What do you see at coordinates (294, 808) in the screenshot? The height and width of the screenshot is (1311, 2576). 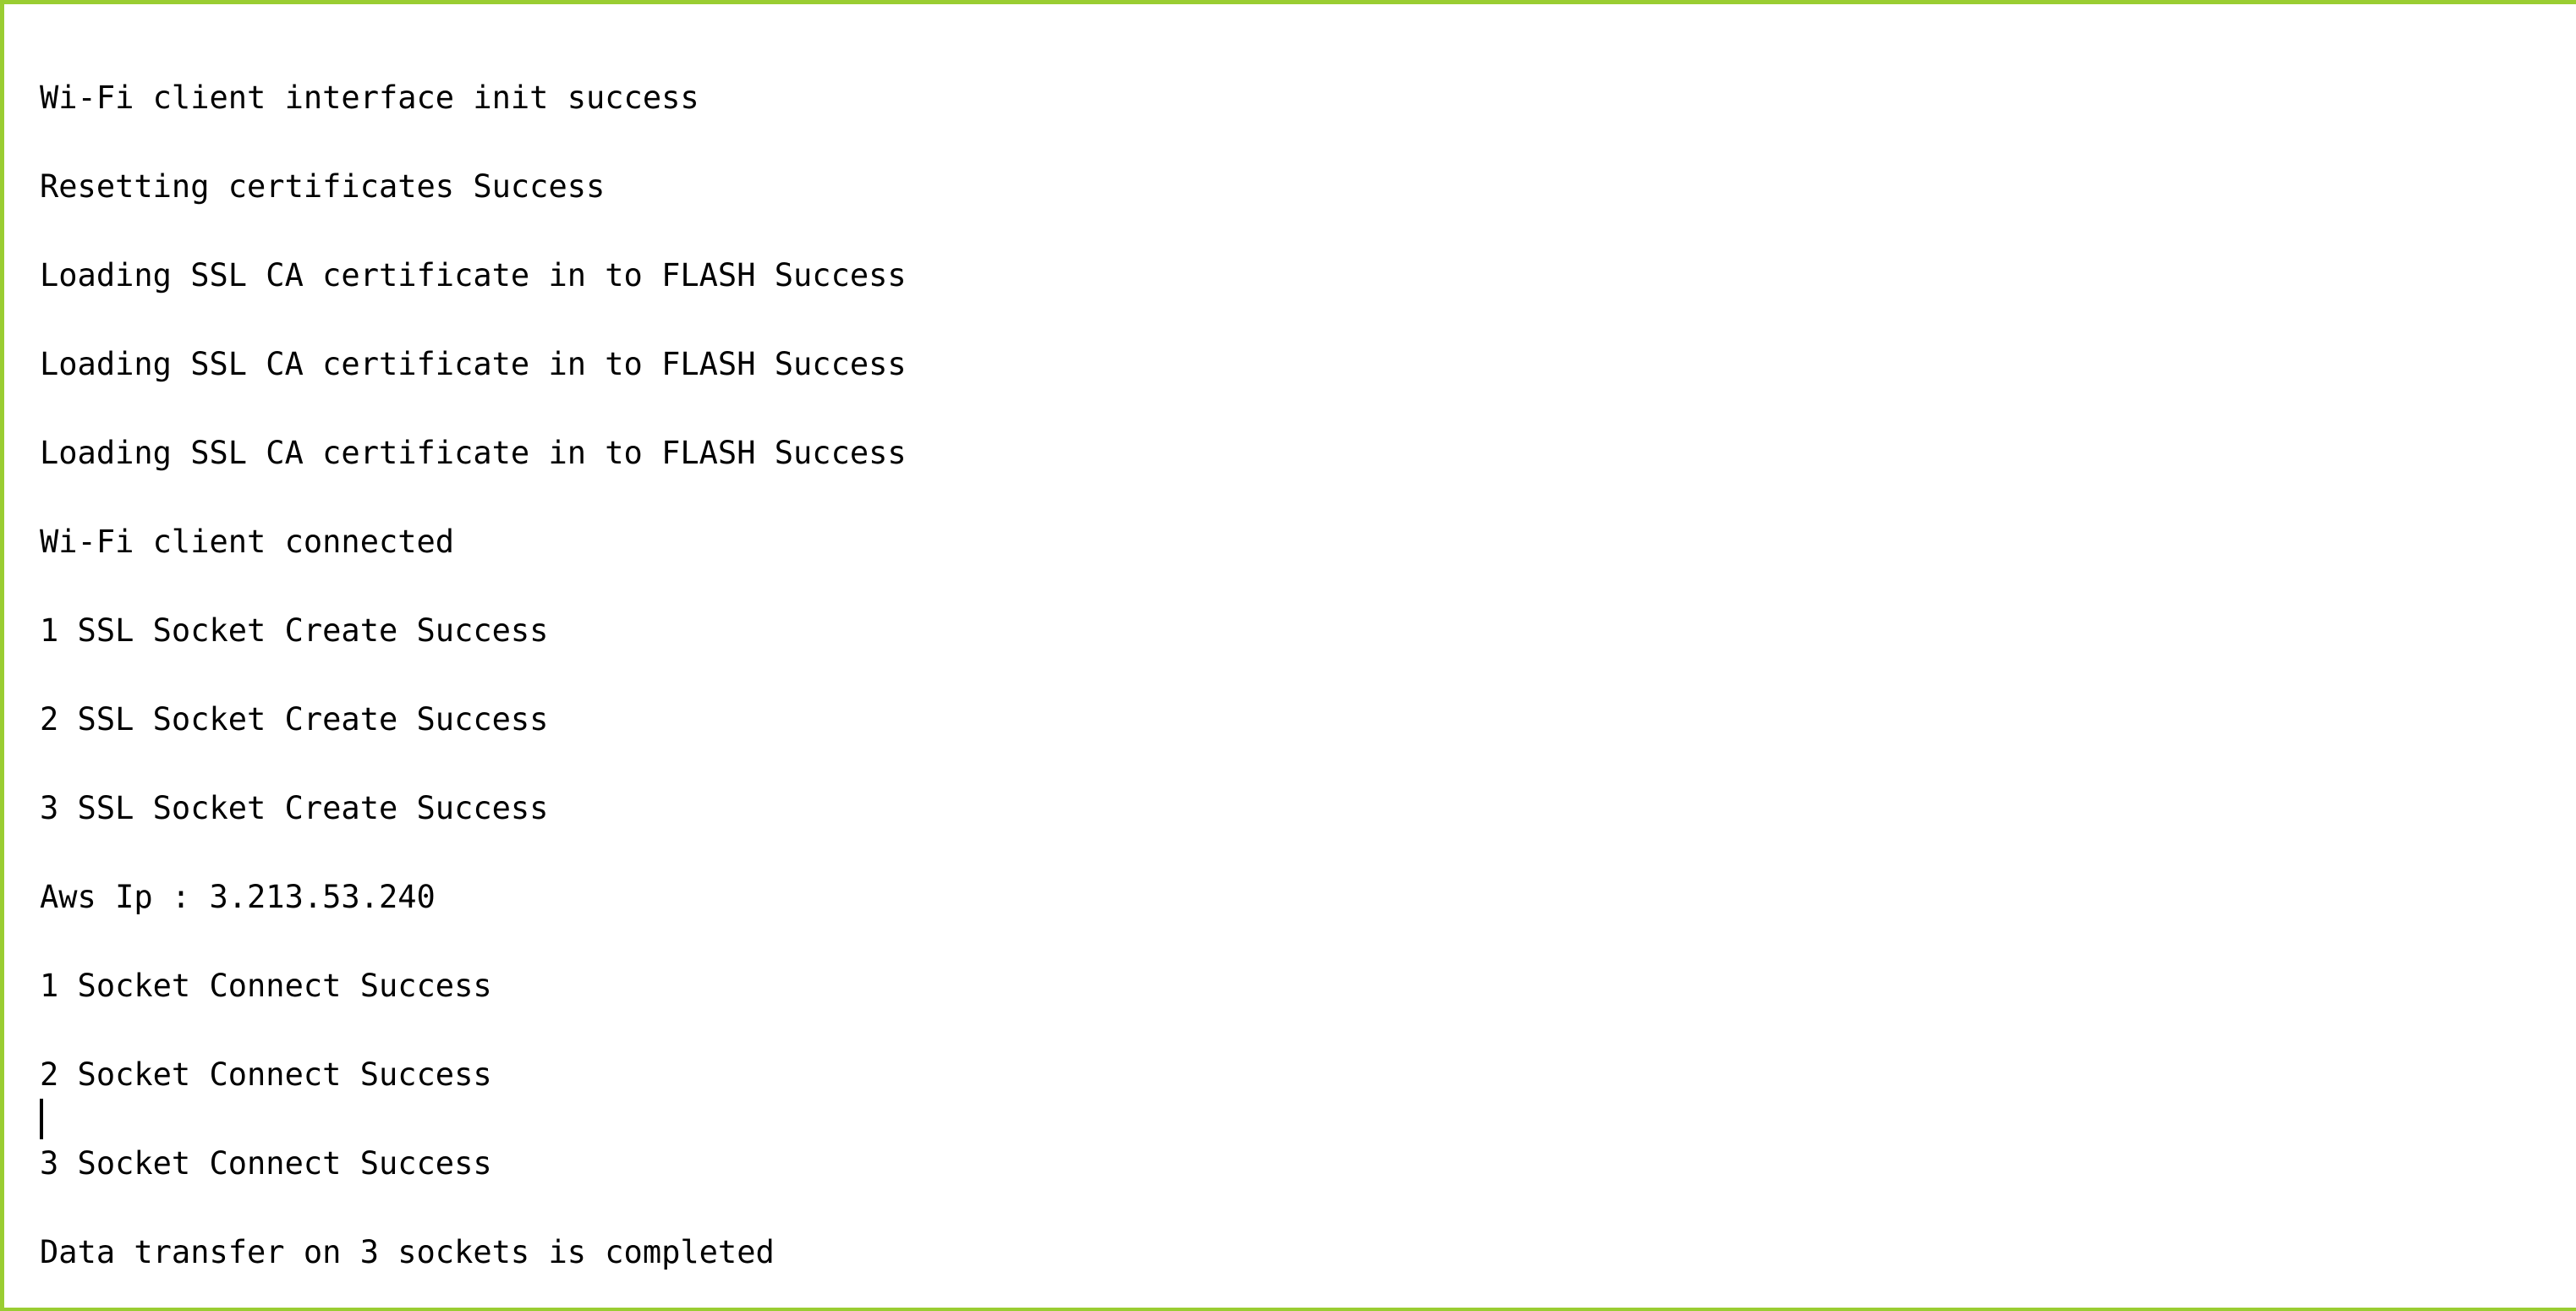 I see `log-line: 3 SSL Socket Create Success` at bounding box center [294, 808].